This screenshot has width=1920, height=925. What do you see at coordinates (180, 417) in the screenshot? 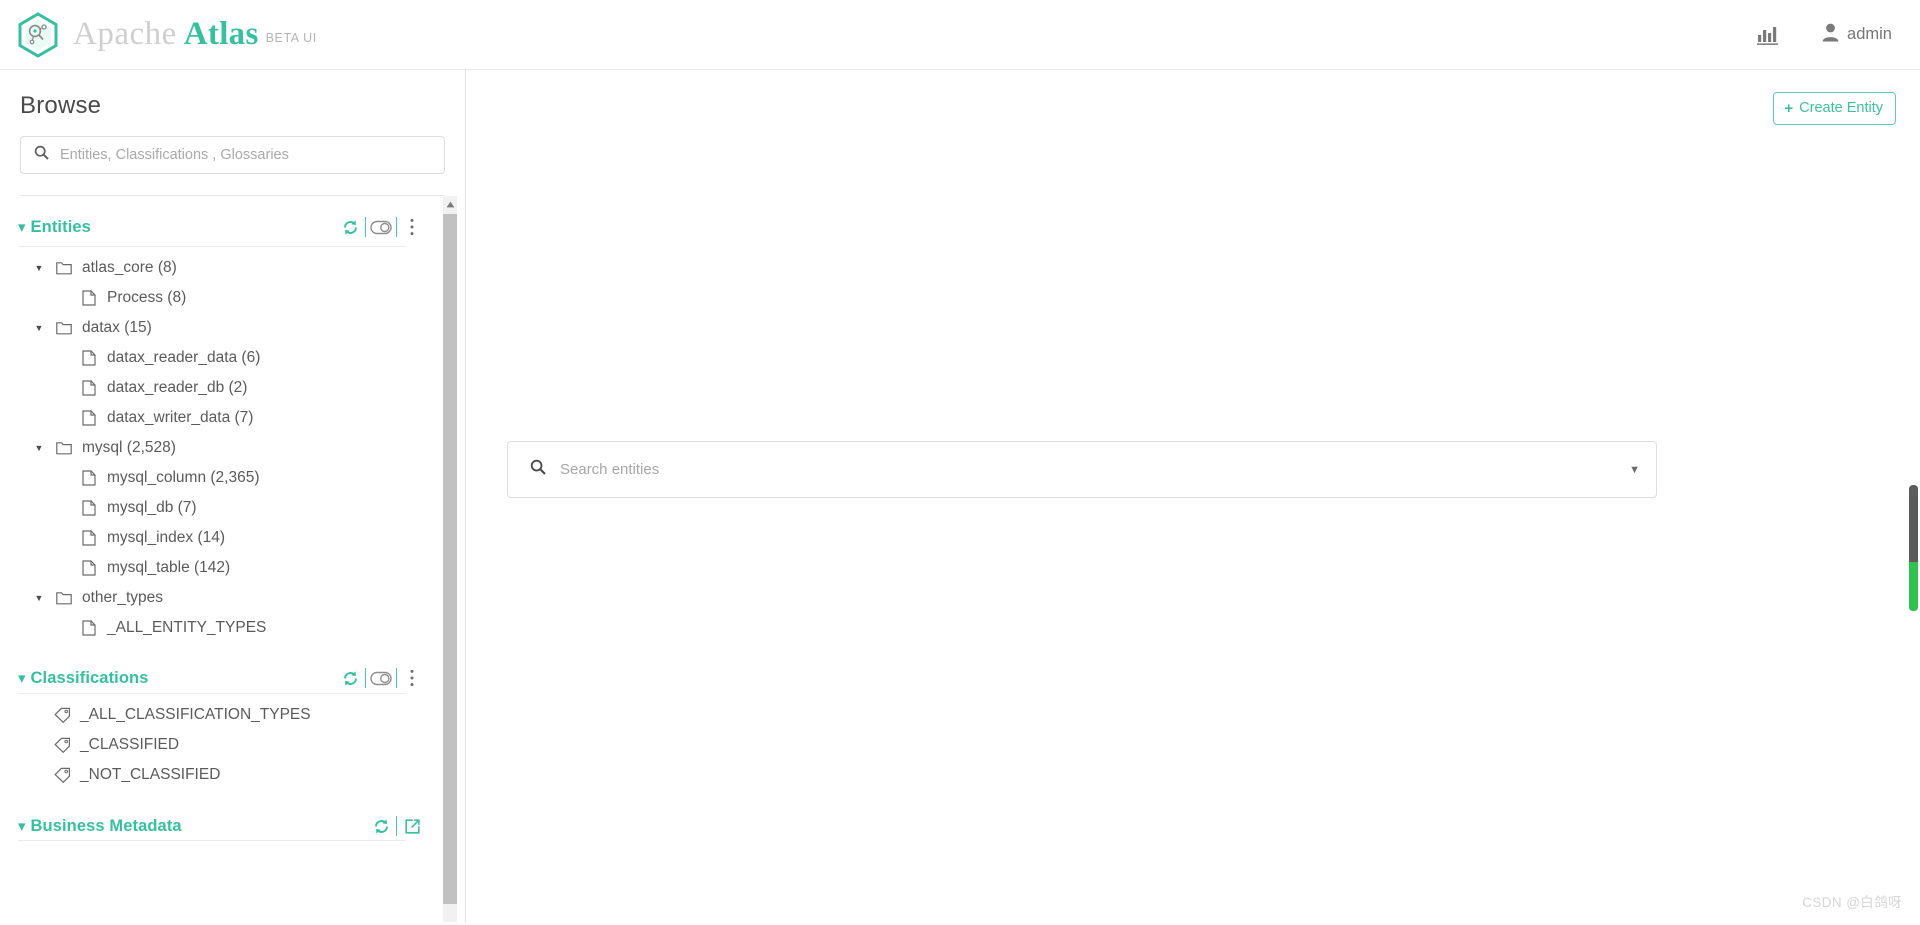
I see `tree-row-label: datax_writer_data (7)` at bounding box center [180, 417].